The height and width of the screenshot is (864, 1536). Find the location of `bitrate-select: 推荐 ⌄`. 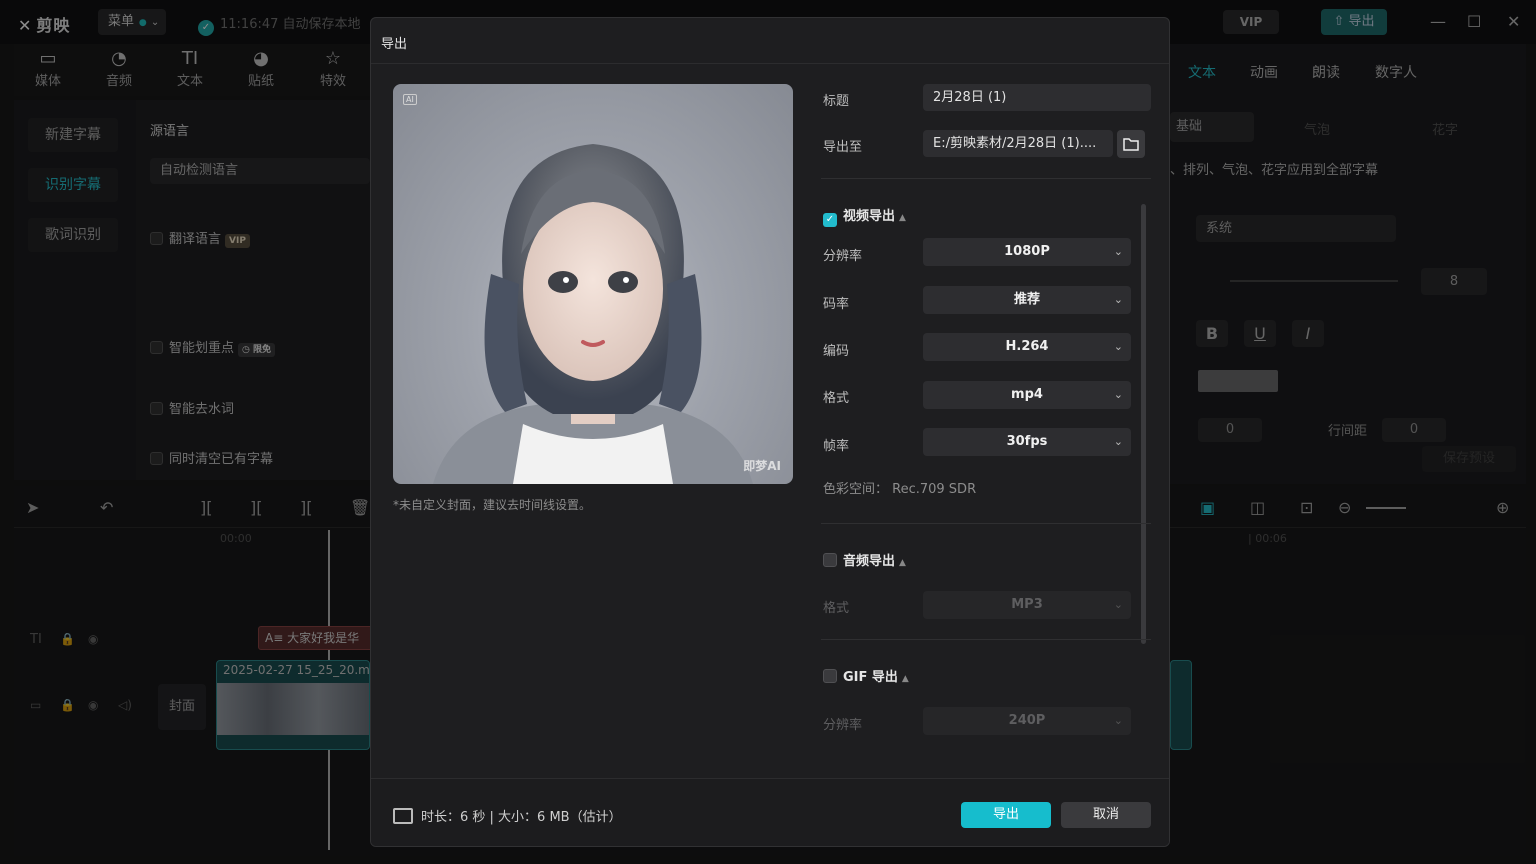

bitrate-select: 推荐 ⌄ is located at coordinates (1027, 300).